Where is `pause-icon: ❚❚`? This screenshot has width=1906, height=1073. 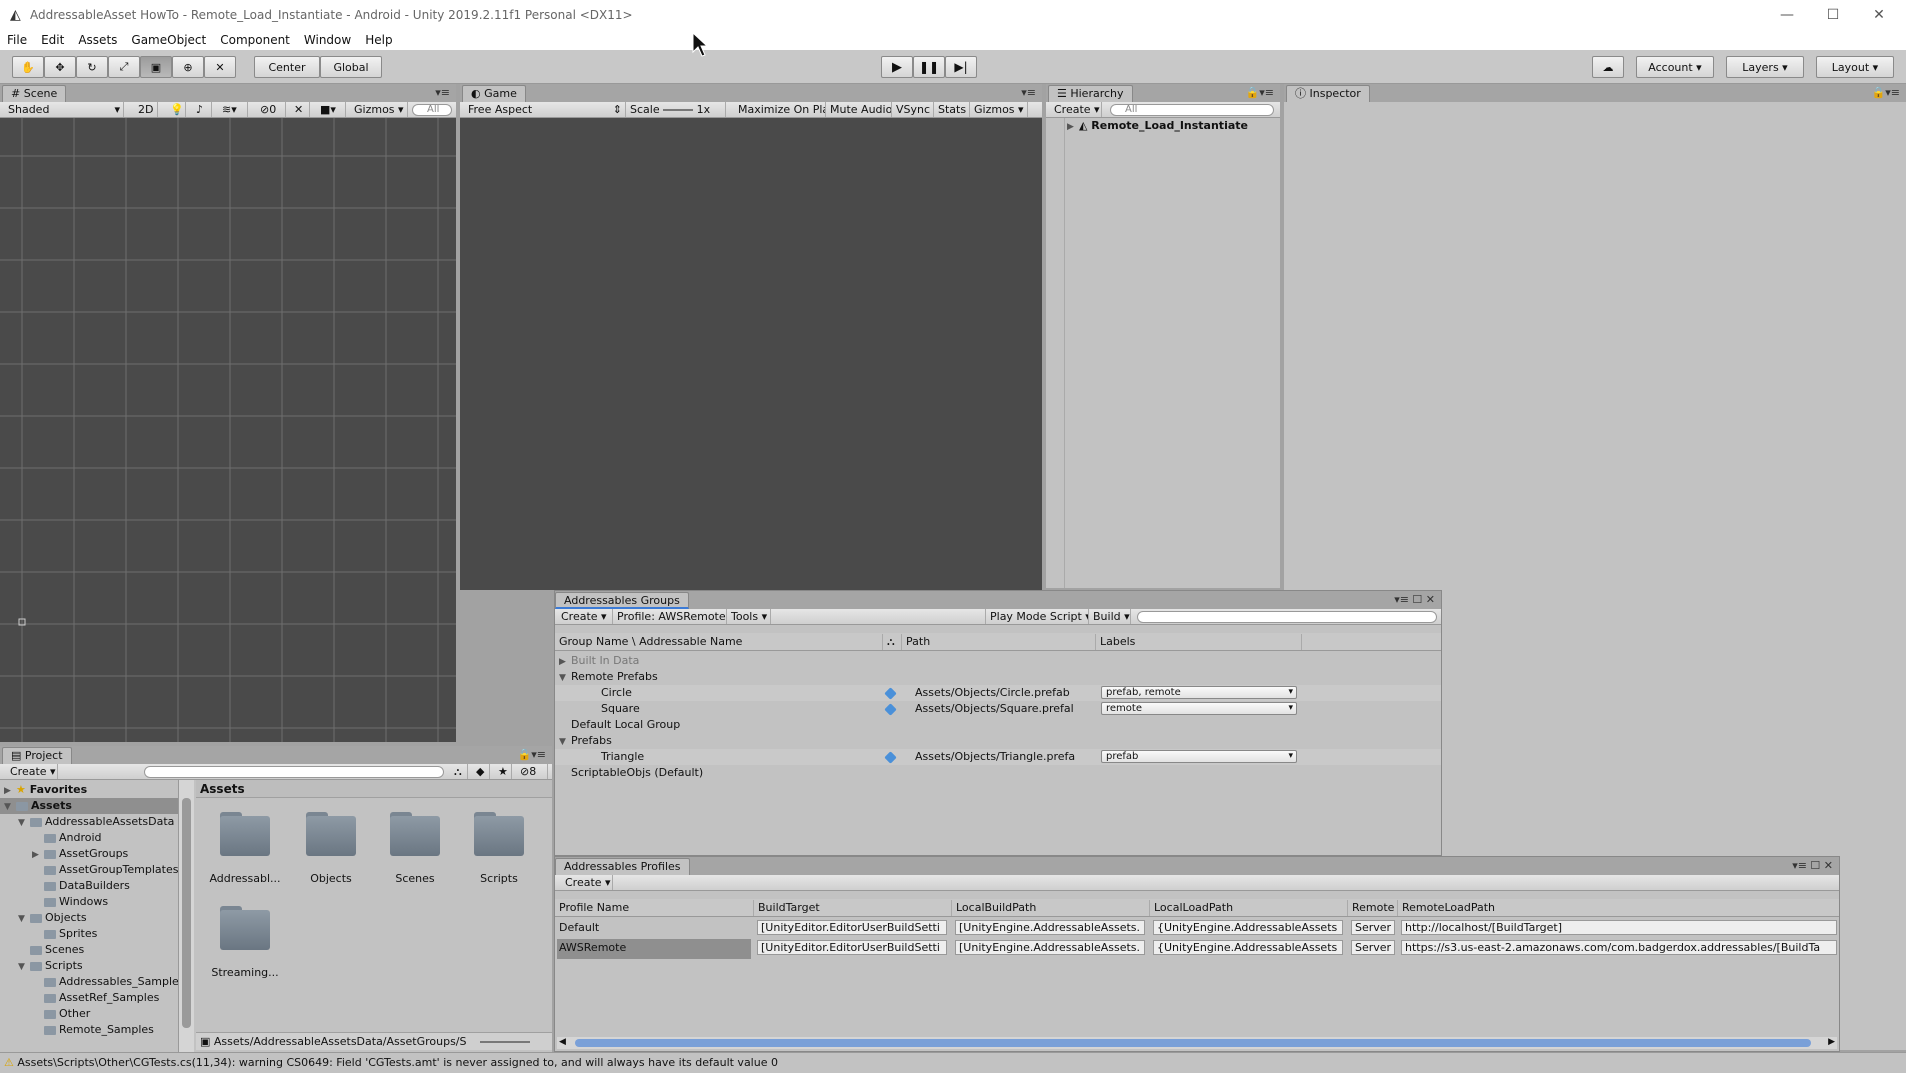
pause-icon: ❚❚ is located at coordinates (929, 67).